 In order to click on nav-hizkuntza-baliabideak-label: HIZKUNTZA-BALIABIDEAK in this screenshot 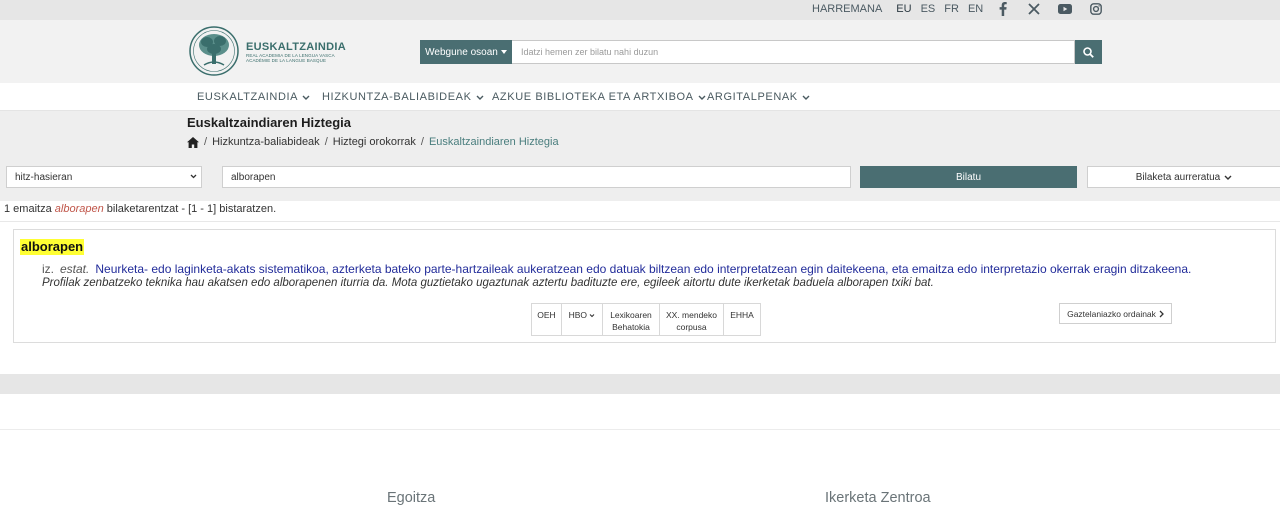, I will do `click(397, 97)`.